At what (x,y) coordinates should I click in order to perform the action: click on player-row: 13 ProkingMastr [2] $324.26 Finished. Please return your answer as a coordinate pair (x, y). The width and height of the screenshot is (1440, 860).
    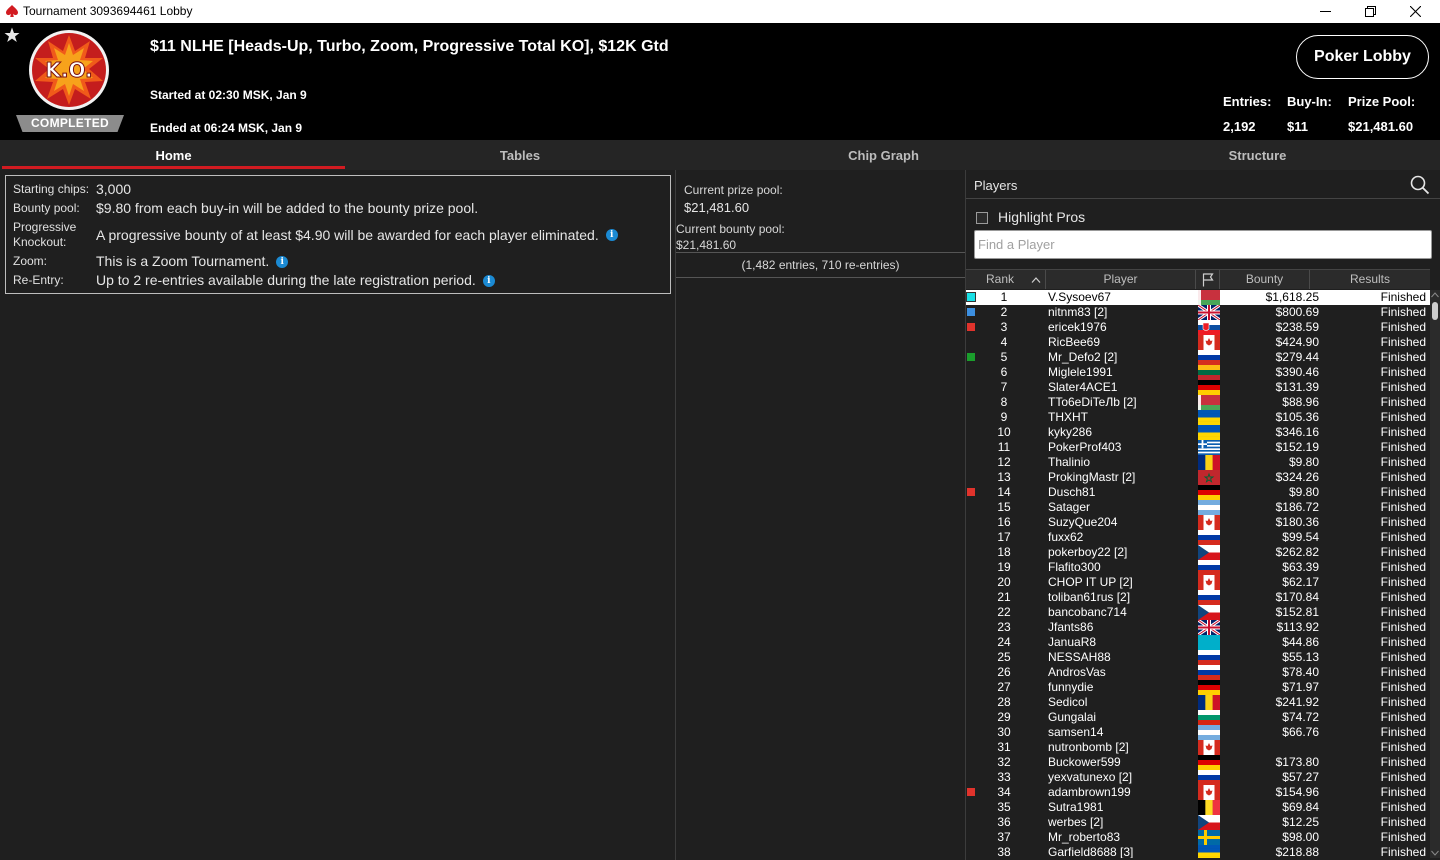
    Looking at the image, I should click on (1198, 477).